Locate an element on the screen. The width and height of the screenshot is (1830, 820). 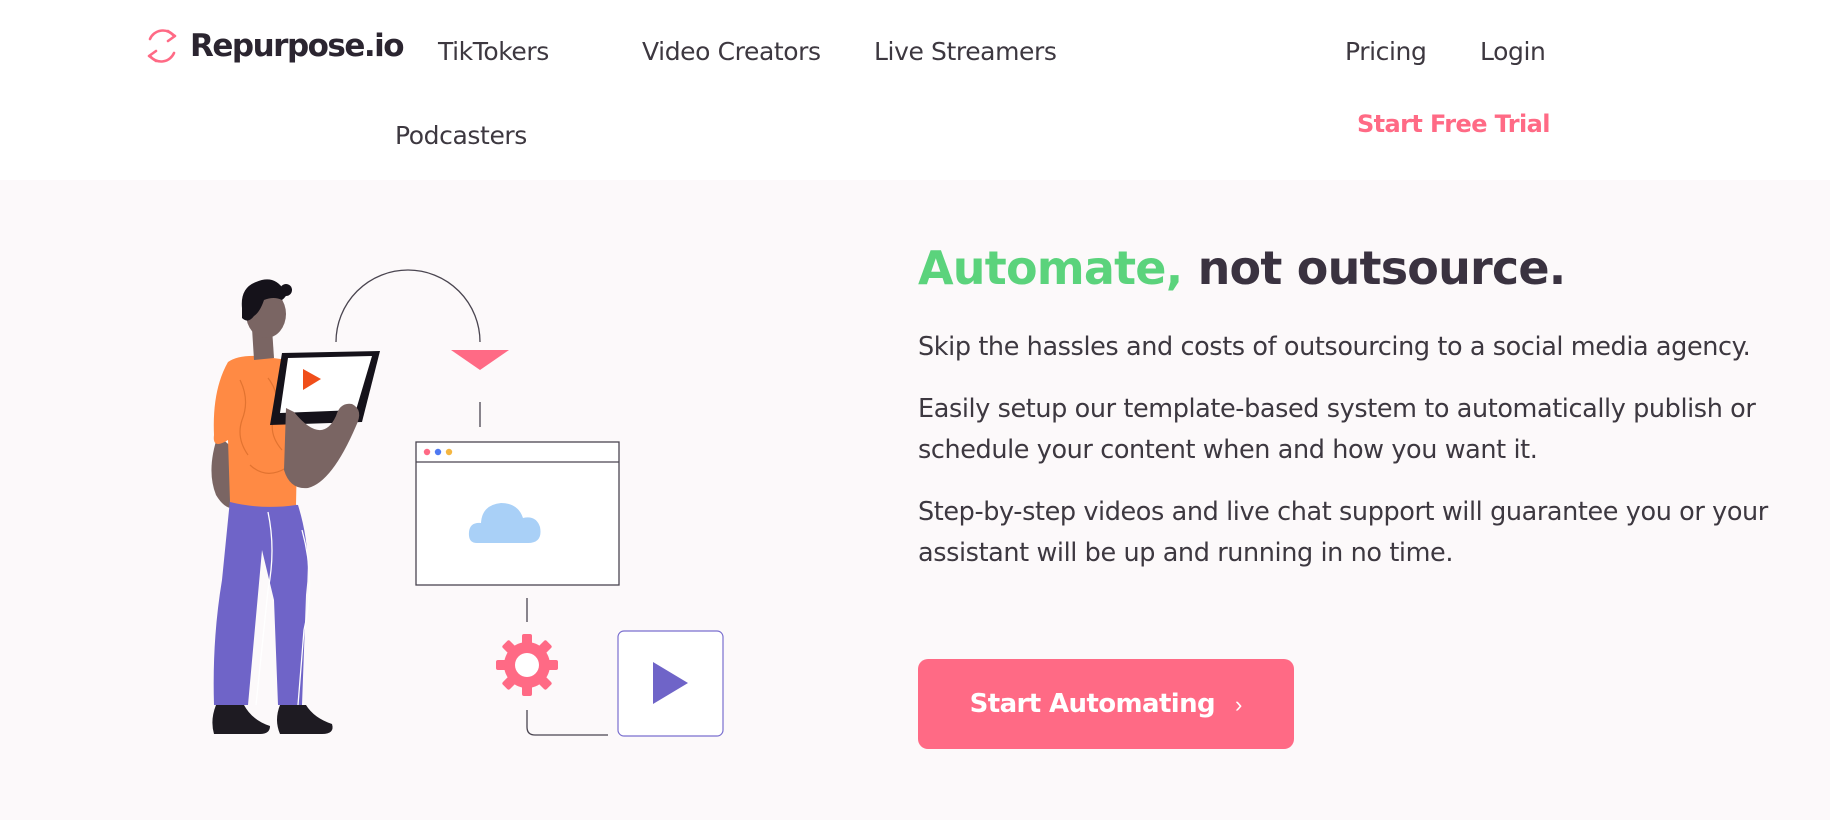
gear-icon is located at coordinates (527, 665).